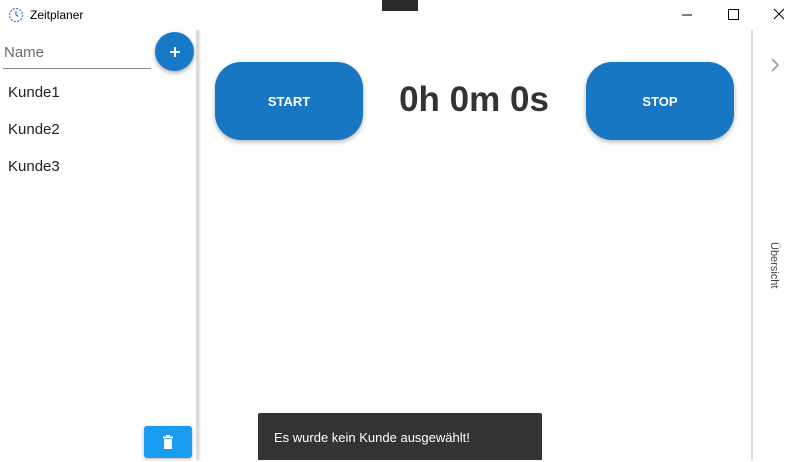 This screenshot has height=462, width=800. I want to click on top-handle, so click(400, 5).